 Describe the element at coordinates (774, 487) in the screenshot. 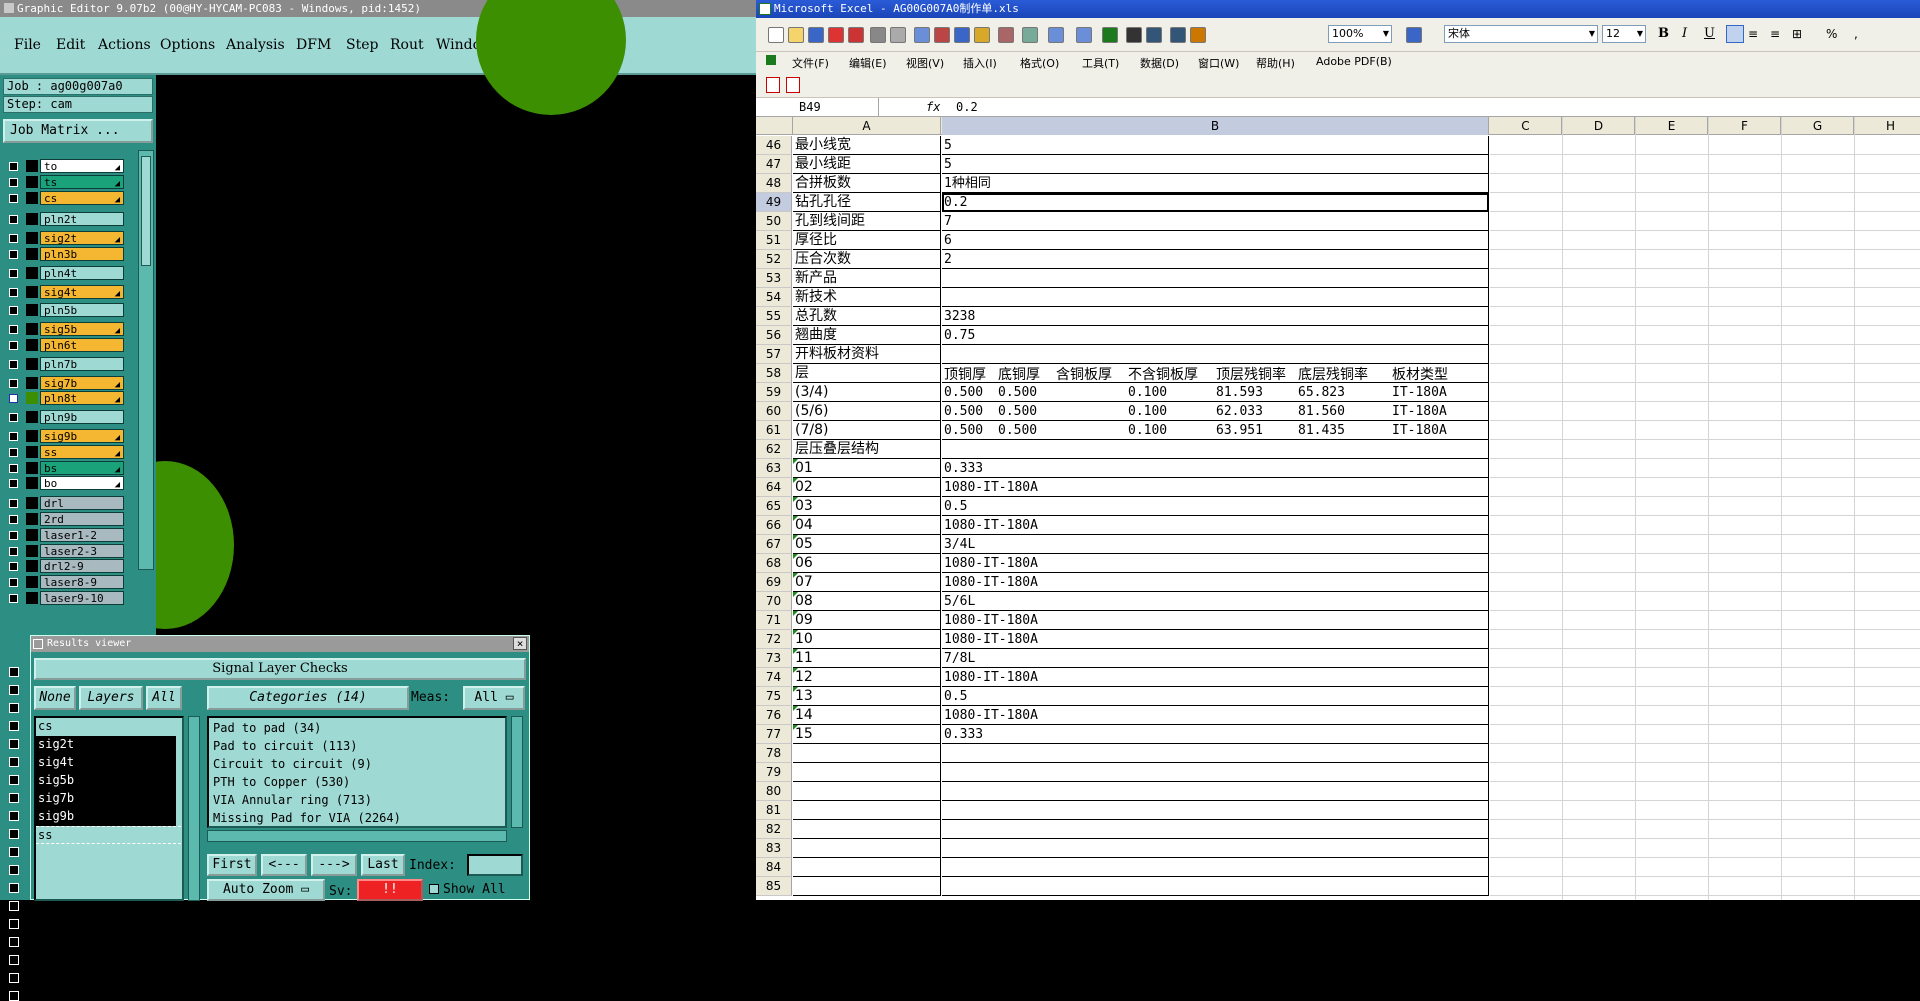

I see `row-header: 64` at that location.